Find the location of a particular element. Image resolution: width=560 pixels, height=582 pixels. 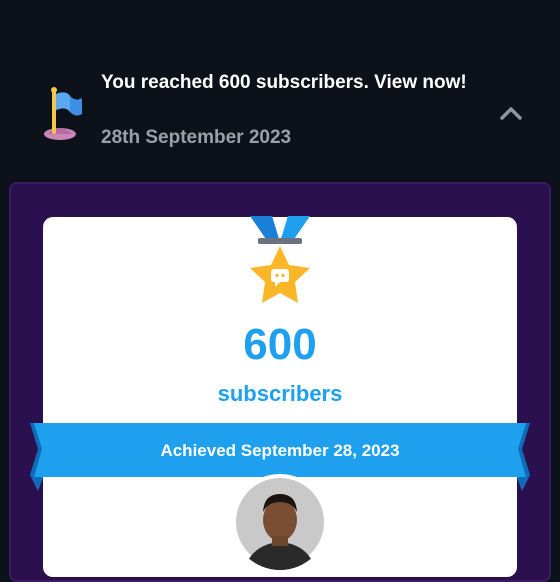

achieved-date: Achieved September 28, 2023 is located at coordinates (280, 450).